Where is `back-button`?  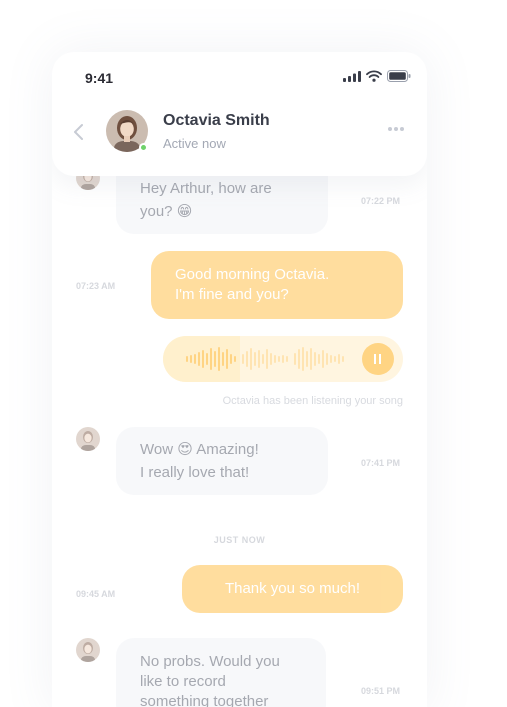 back-button is located at coordinates (79, 132).